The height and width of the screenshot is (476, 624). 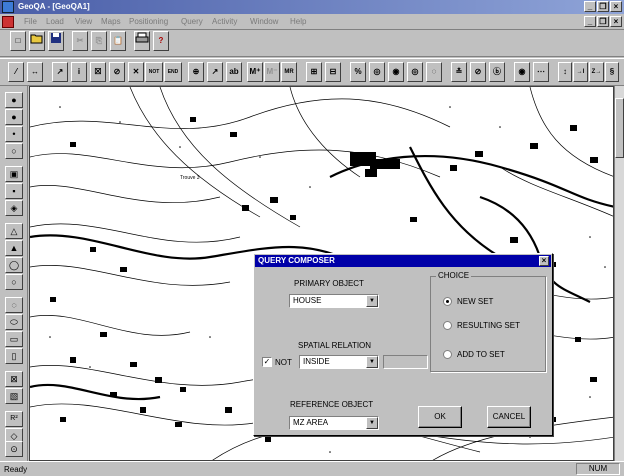 I want to click on paste-icon: 📋, so click(x=118, y=41).